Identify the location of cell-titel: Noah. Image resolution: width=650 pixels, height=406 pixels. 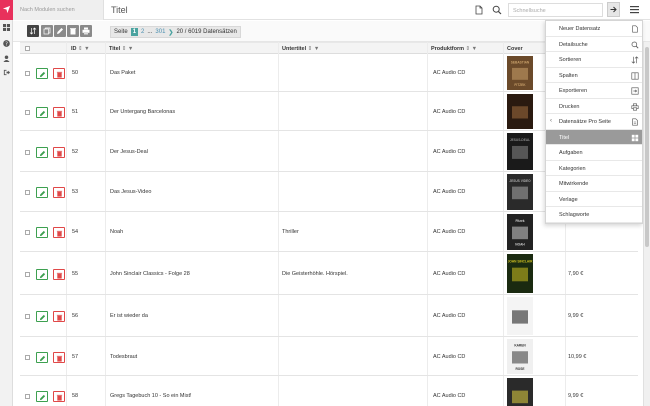
(117, 232).